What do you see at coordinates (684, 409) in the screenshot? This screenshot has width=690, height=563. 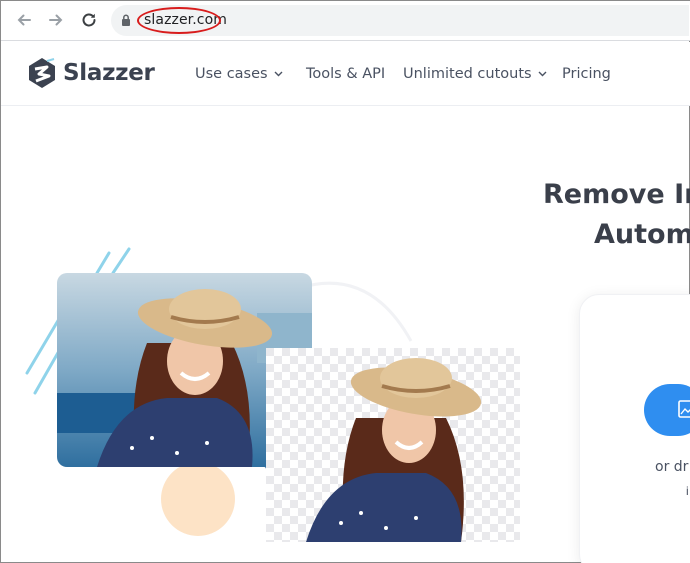 I see `image-icon` at bounding box center [684, 409].